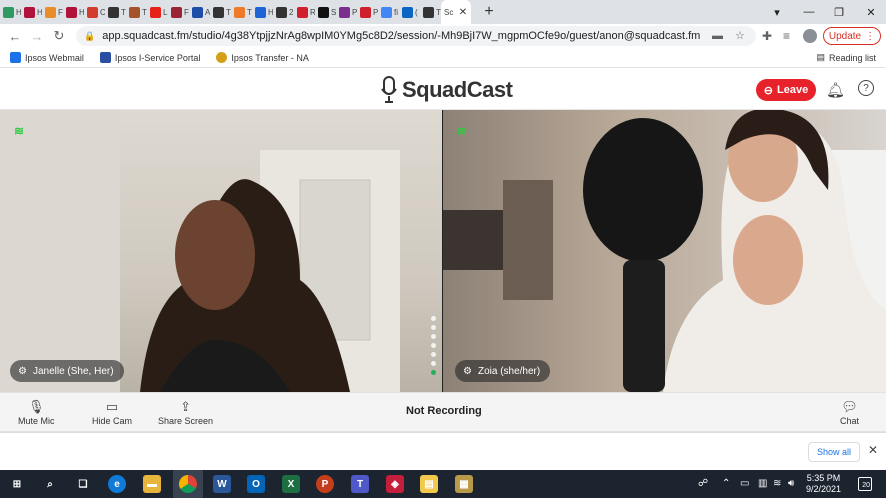 The width and height of the screenshot is (886, 498). I want to click on battery-icon: ▭, so click(744, 483).